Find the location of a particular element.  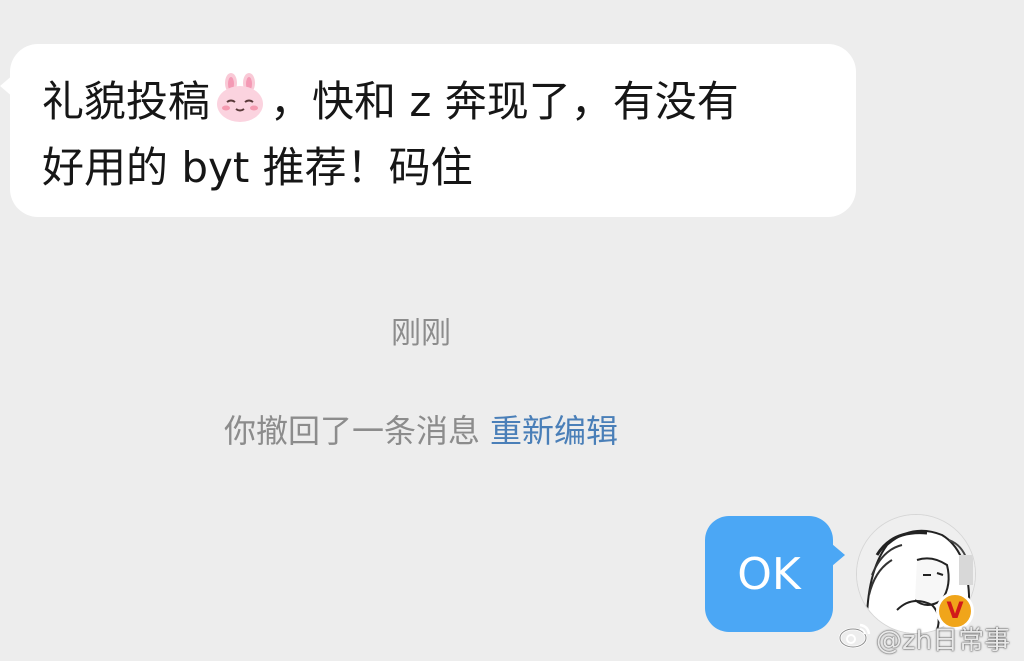

watermark: @zh日常事 is located at coordinates (924, 638).